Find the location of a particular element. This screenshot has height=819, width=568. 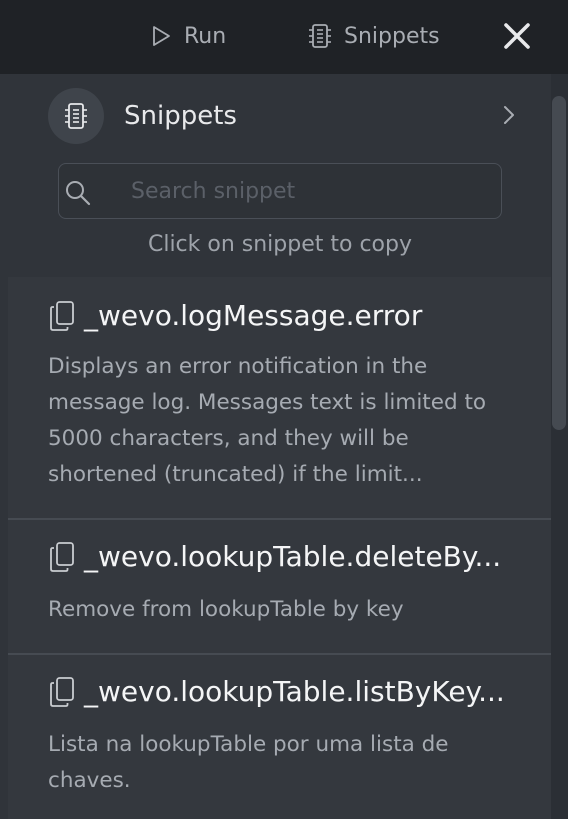

snippet-title-row: _wevo.logMessage.error is located at coordinates (235, 315).